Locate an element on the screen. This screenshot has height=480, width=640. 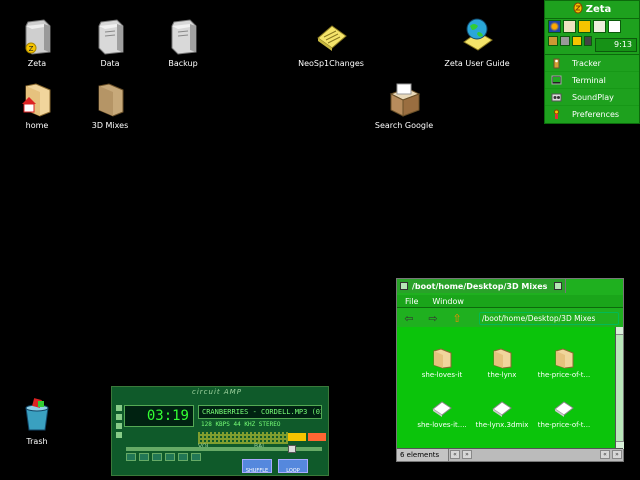
desktop-icon-label: 3D Mixes is located at coordinates (110, 125).